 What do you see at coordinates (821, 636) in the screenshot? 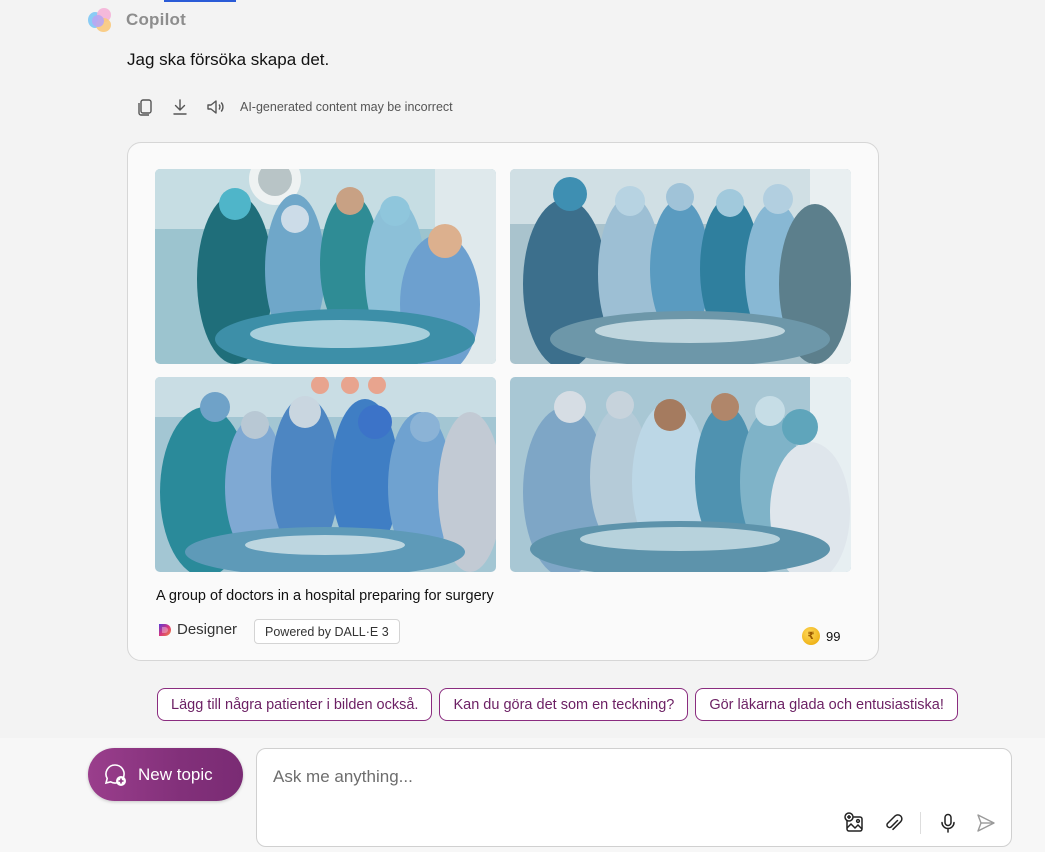
I see `boost-counter: ₹ 99` at bounding box center [821, 636].